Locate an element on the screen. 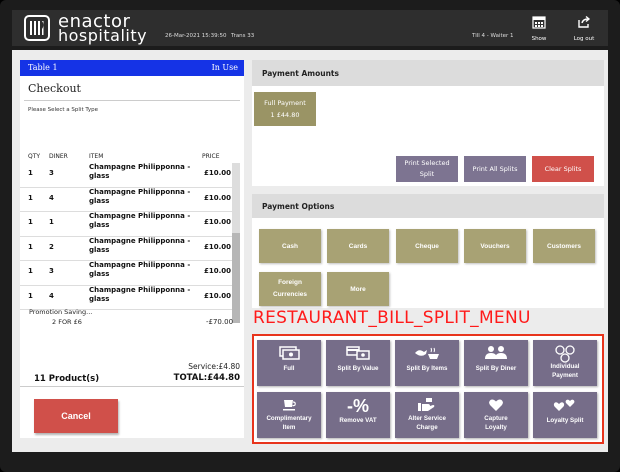  column-header-diner: DINER is located at coordinates (58, 156).